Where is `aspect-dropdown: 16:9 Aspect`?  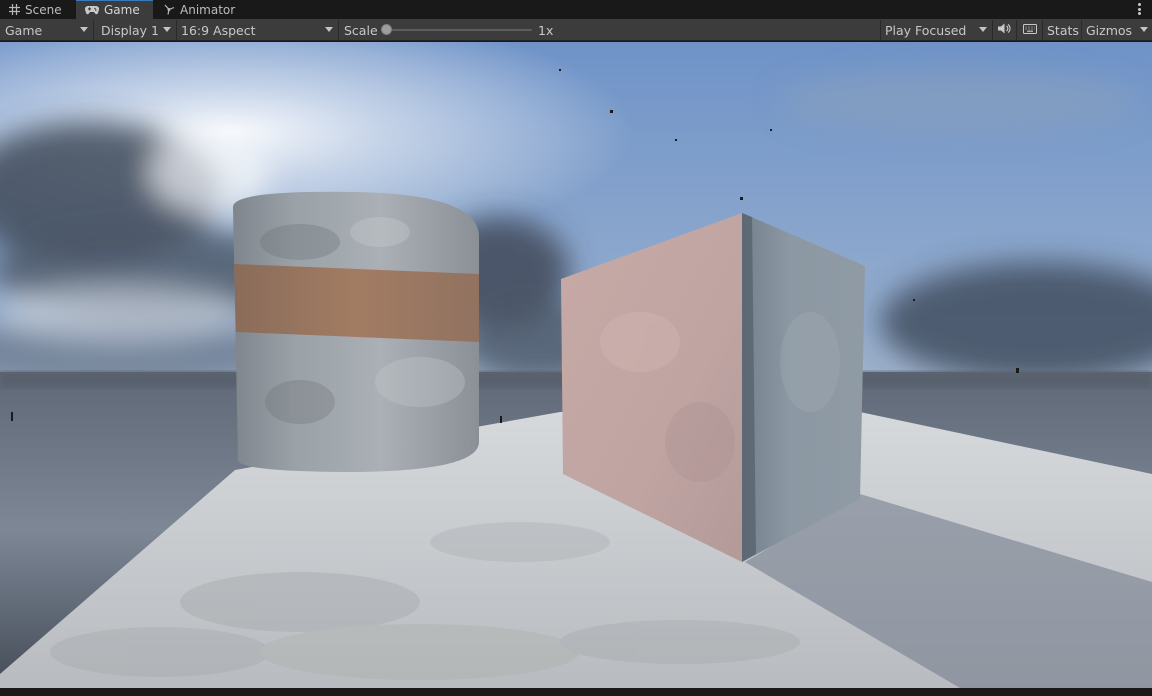
aspect-dropdown: 16:9 Aspect is located at coordinates (256, 30).